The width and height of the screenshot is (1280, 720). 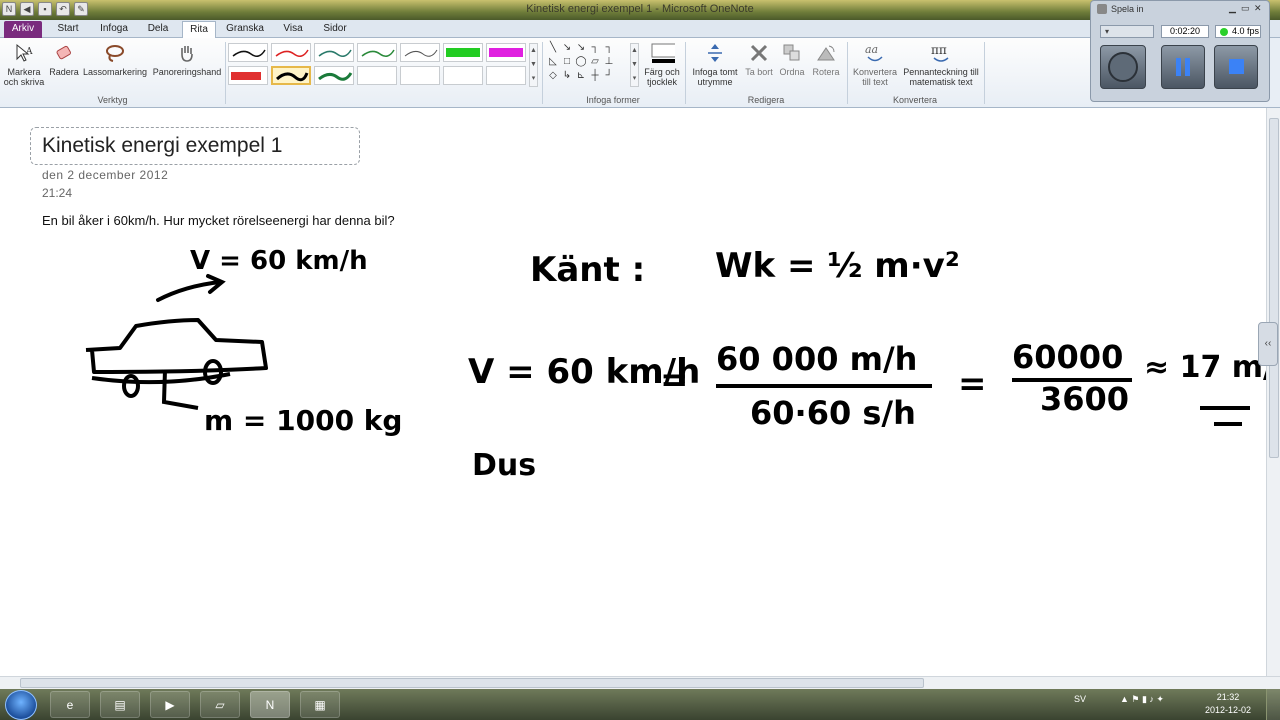 What do you see at coordinates (1258, 8) in the screenshot?
I see `close-icon: ✕` at bounding box center [1258, 8].